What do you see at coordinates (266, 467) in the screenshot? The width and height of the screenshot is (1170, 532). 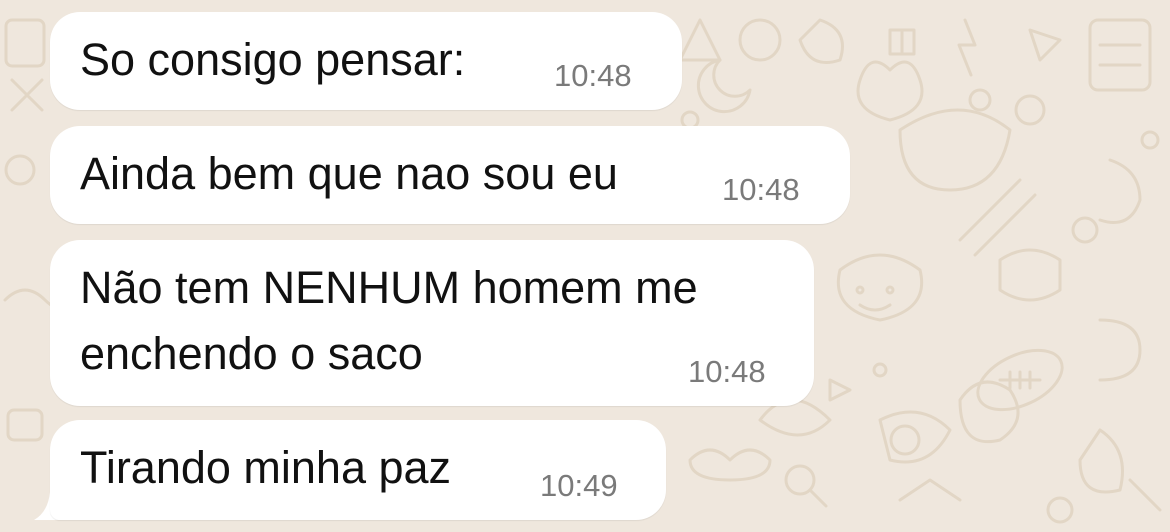 I see `message-text: Tirando minha paz` at bounding box center [266, 467].